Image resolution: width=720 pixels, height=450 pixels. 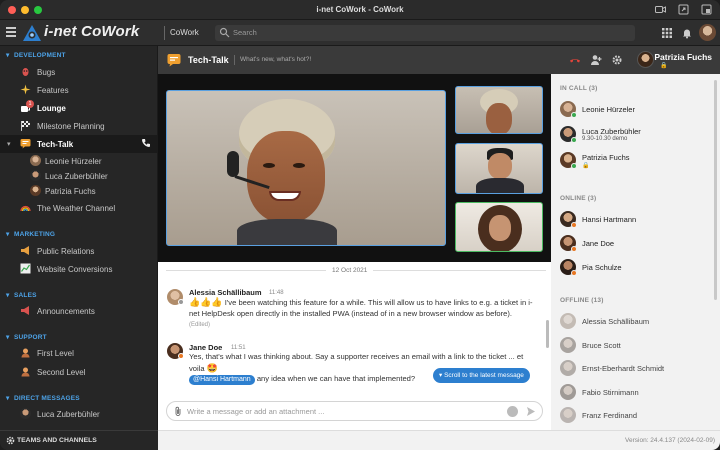 What do you see at coordinates (78, 208) in the screenshot?
I see `channel-weather: The Weather Channel` at bounding box center [78, 208].